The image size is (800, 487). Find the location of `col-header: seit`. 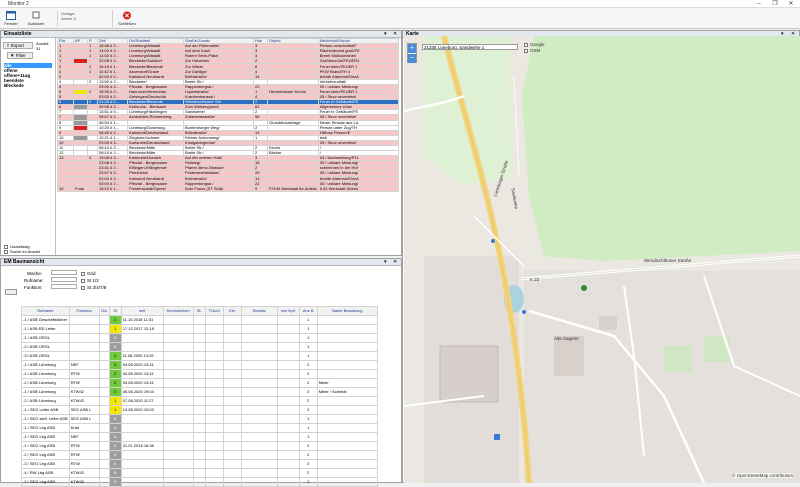

col-header: seit is located at coordinates (142, 311).